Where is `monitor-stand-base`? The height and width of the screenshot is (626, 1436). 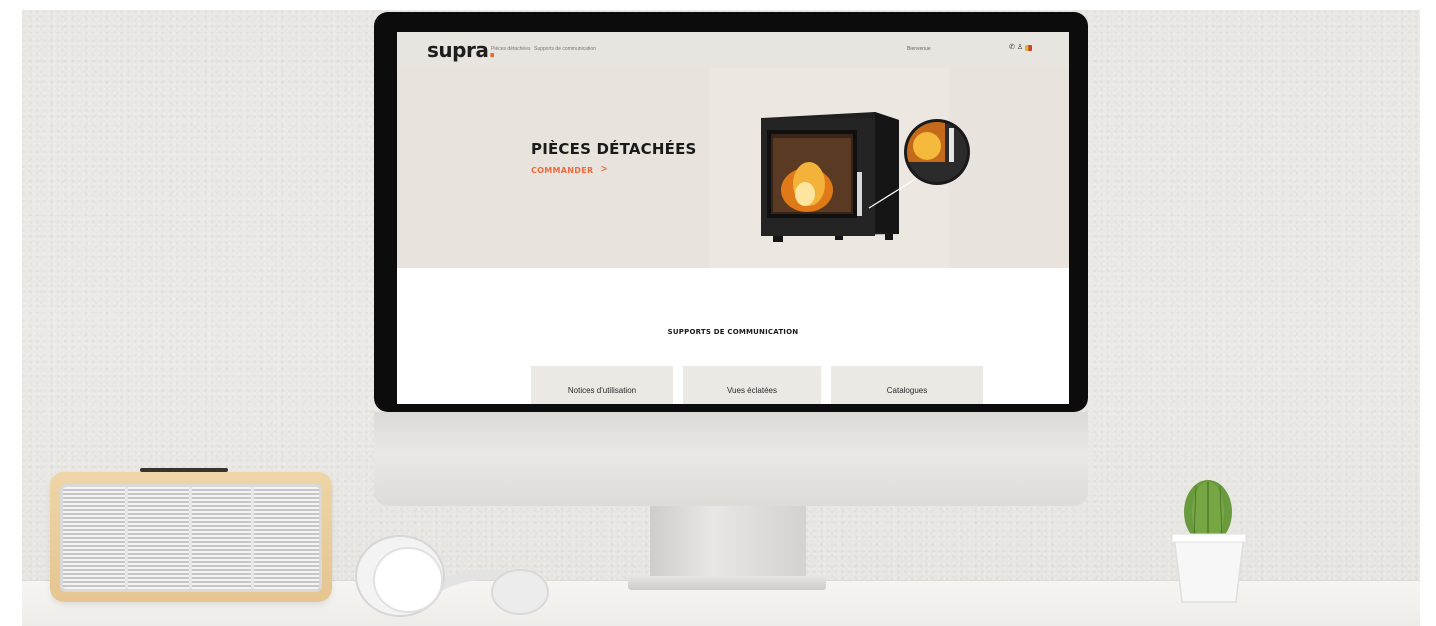 monitor-stand-base is located at coordinates (727, 583).